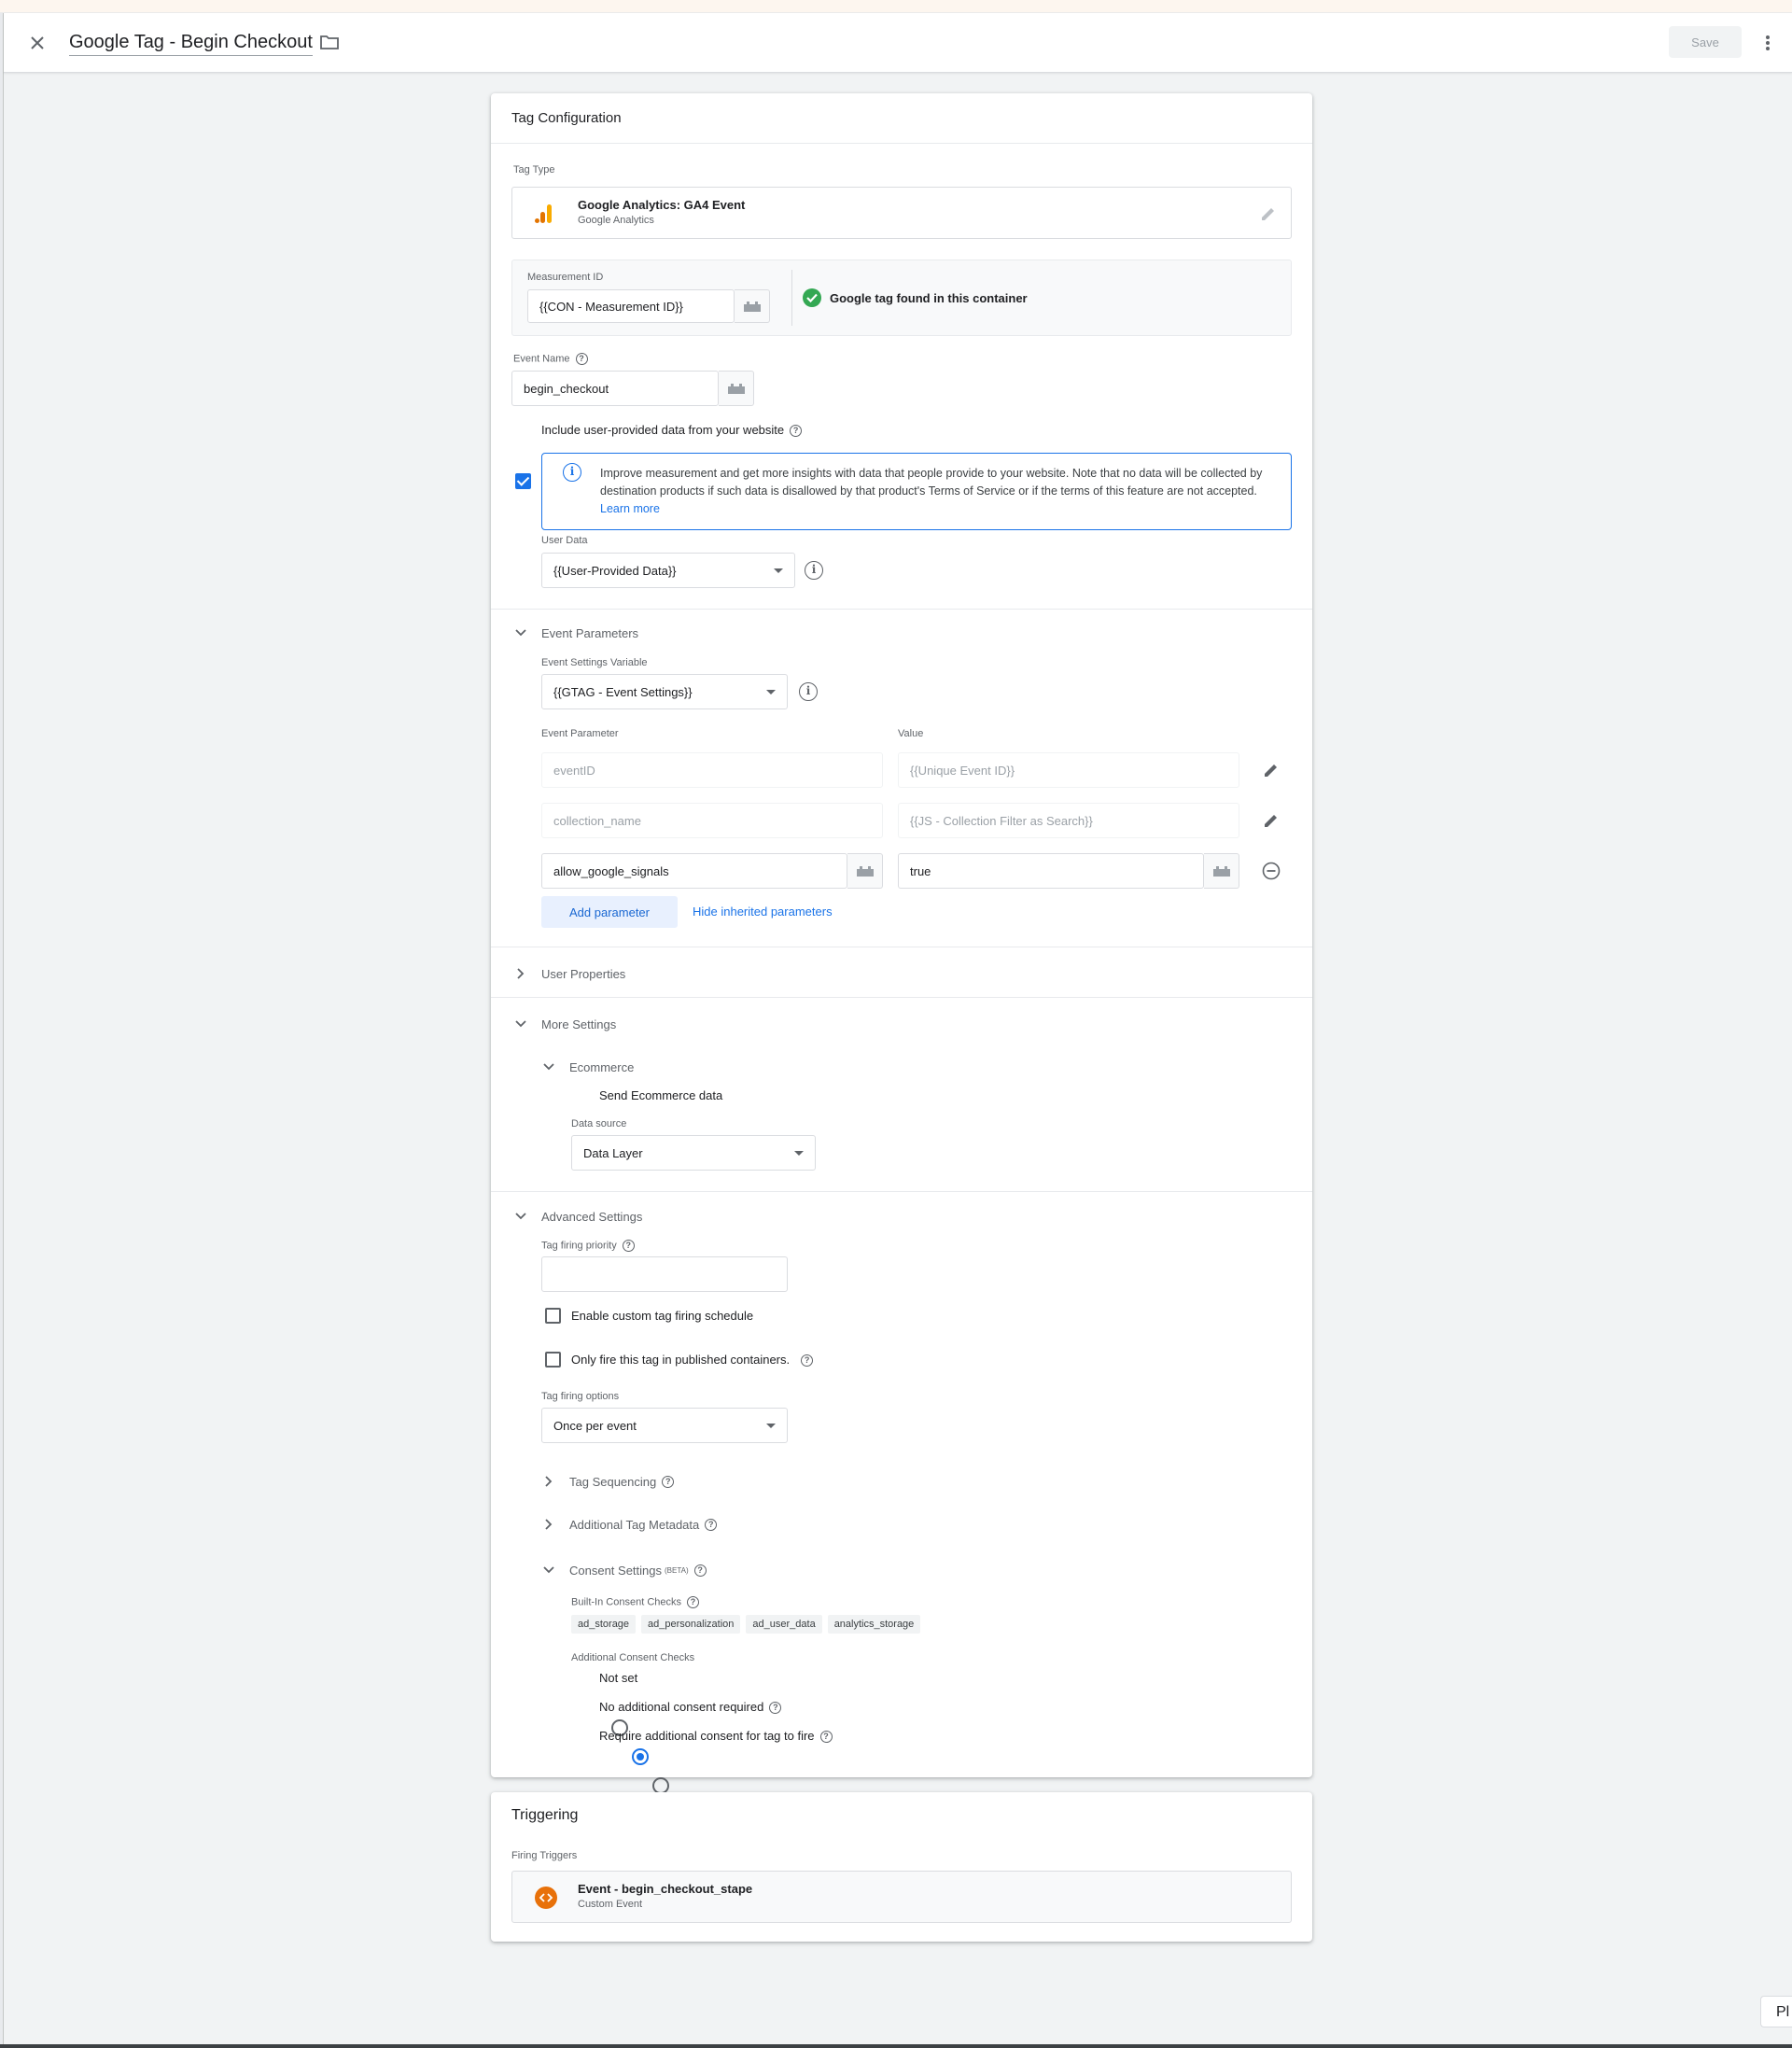 This screenshot has height=2048, width=1792. Describe the element at coordinates (694, 871) in the screenshot. I see `param-name-input: allow_google_signals` at that location.